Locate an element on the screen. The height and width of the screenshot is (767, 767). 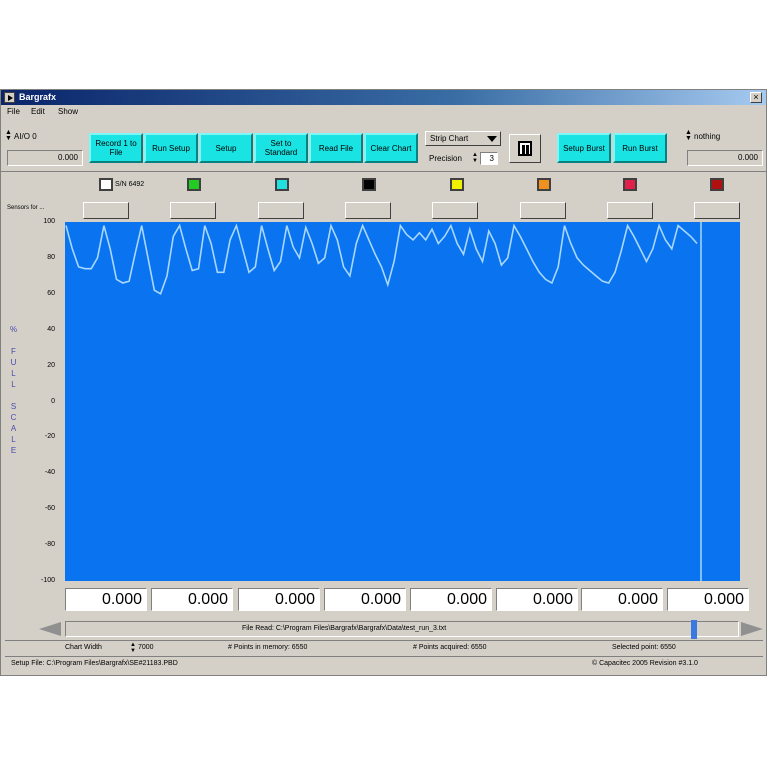
channel-4-color-swatch is located at coordinates (369, 184).